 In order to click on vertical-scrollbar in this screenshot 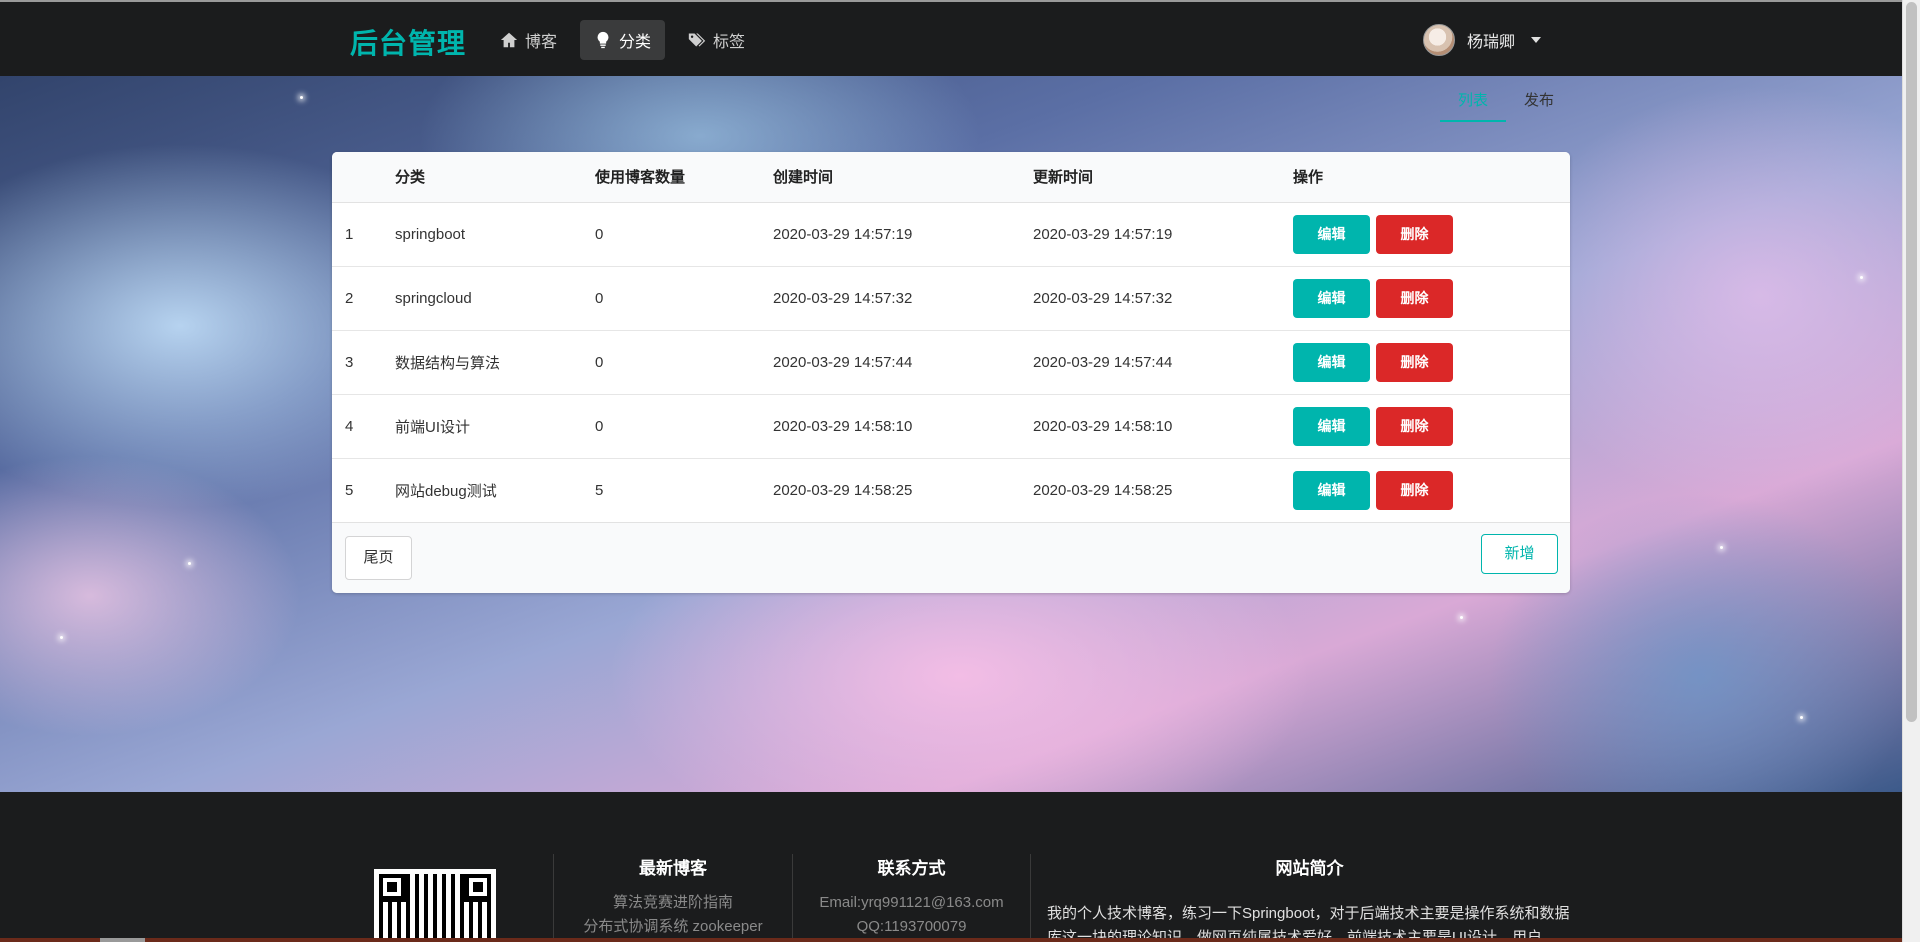, I will do `click(1911, 471)`.